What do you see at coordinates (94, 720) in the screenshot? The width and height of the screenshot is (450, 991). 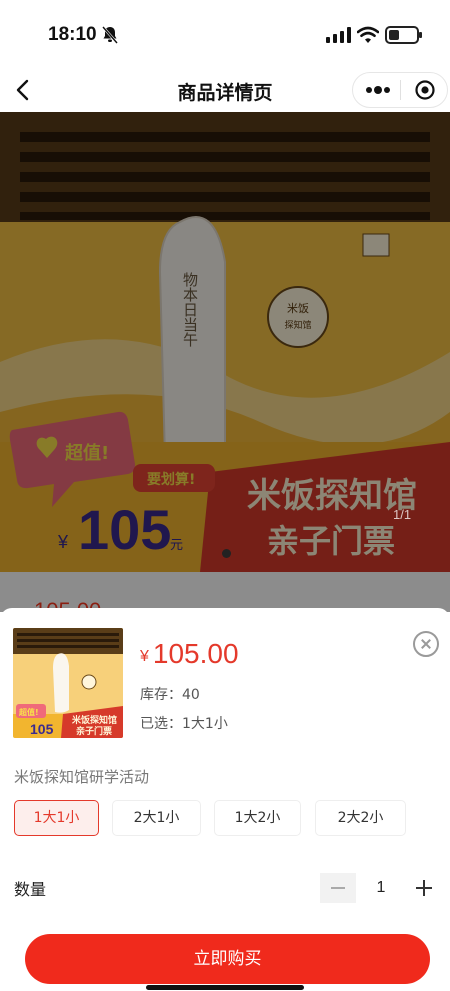 I see `thumb-headline-line1: 米饭探知馆` at bounding box center [94, 720].